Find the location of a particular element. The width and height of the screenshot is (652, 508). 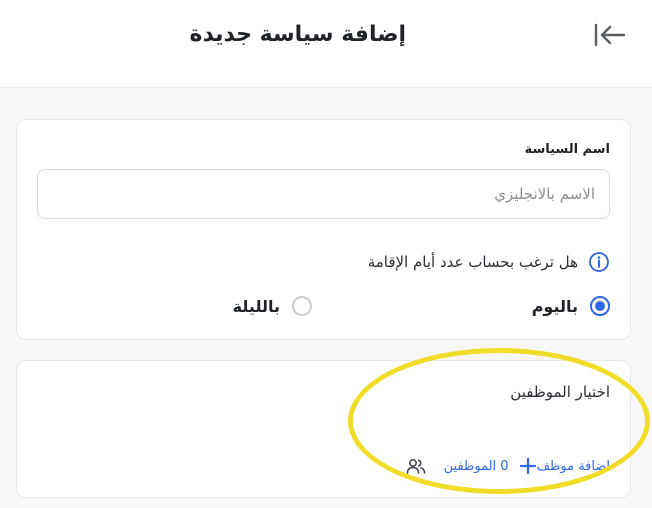

radio-button-selected is located at coordinates (600, 306).